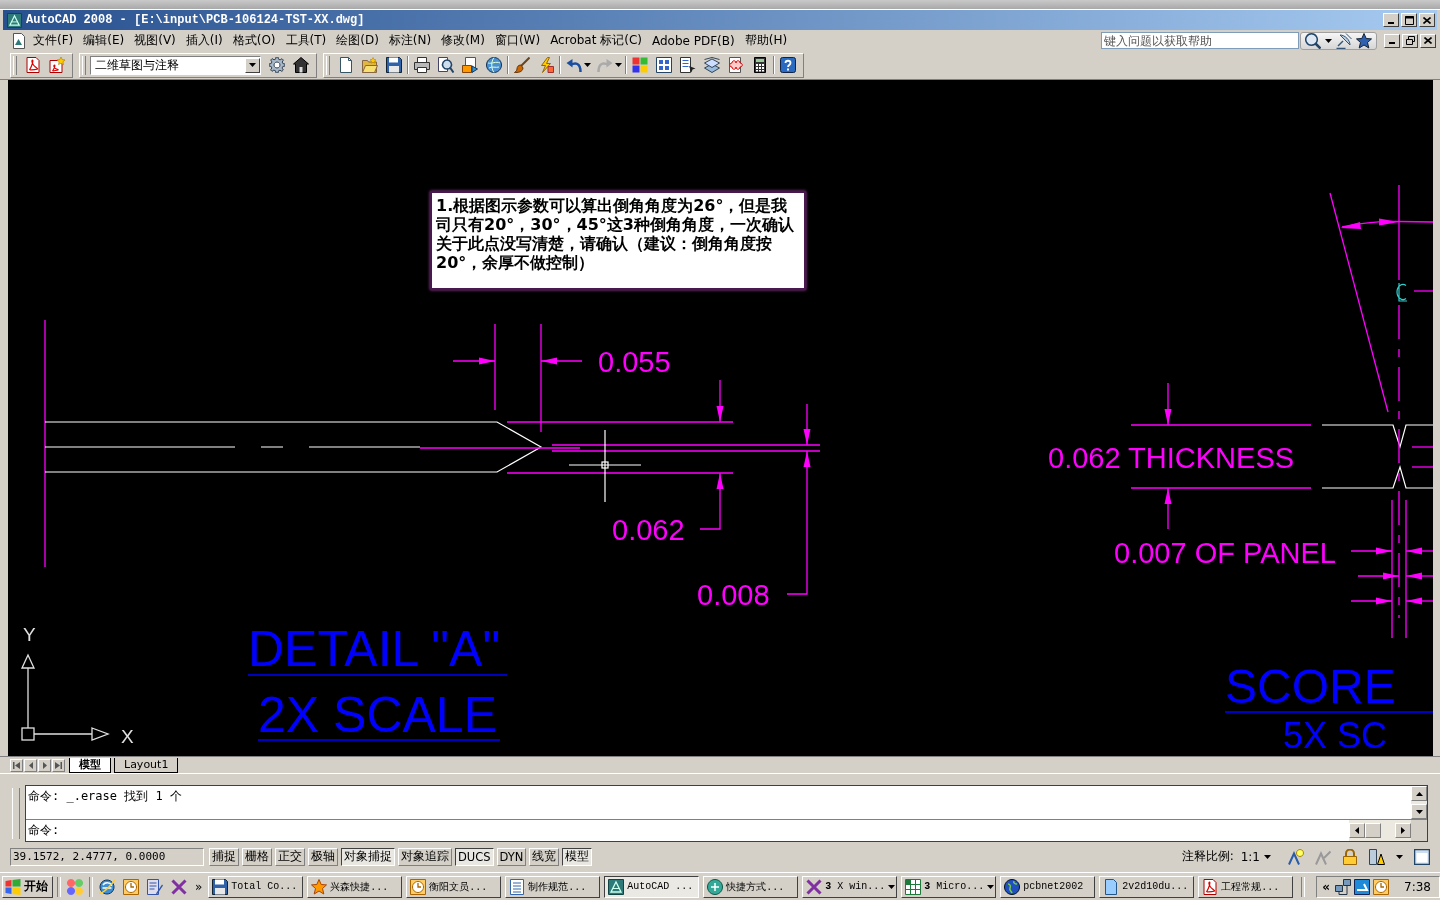 This screenshot has width=1440, height=900. I want to click on document-pointer-icon, so click(688, 65).